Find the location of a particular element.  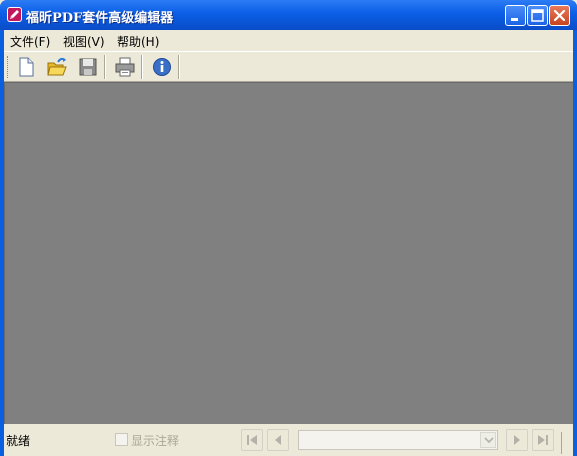

save-disk-icon is located at coordinates (88, 67).